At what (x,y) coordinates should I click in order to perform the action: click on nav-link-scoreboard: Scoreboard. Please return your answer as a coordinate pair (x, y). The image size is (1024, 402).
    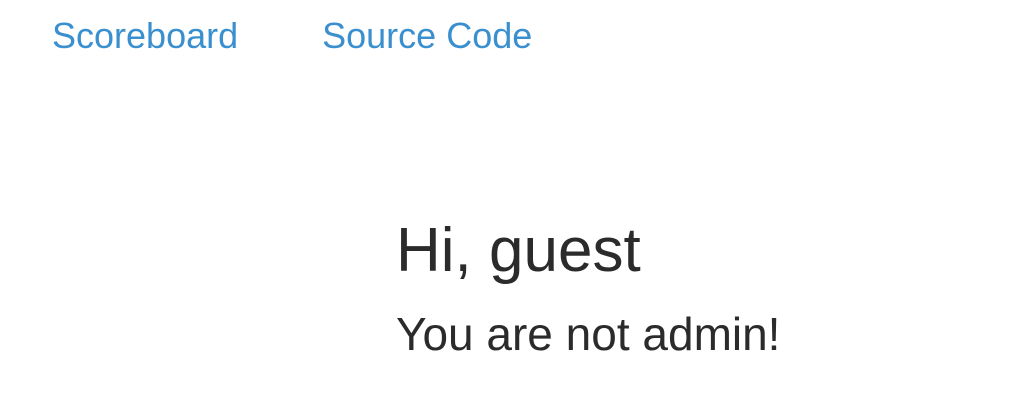
    Looking at the image, I should click on (145, 36).